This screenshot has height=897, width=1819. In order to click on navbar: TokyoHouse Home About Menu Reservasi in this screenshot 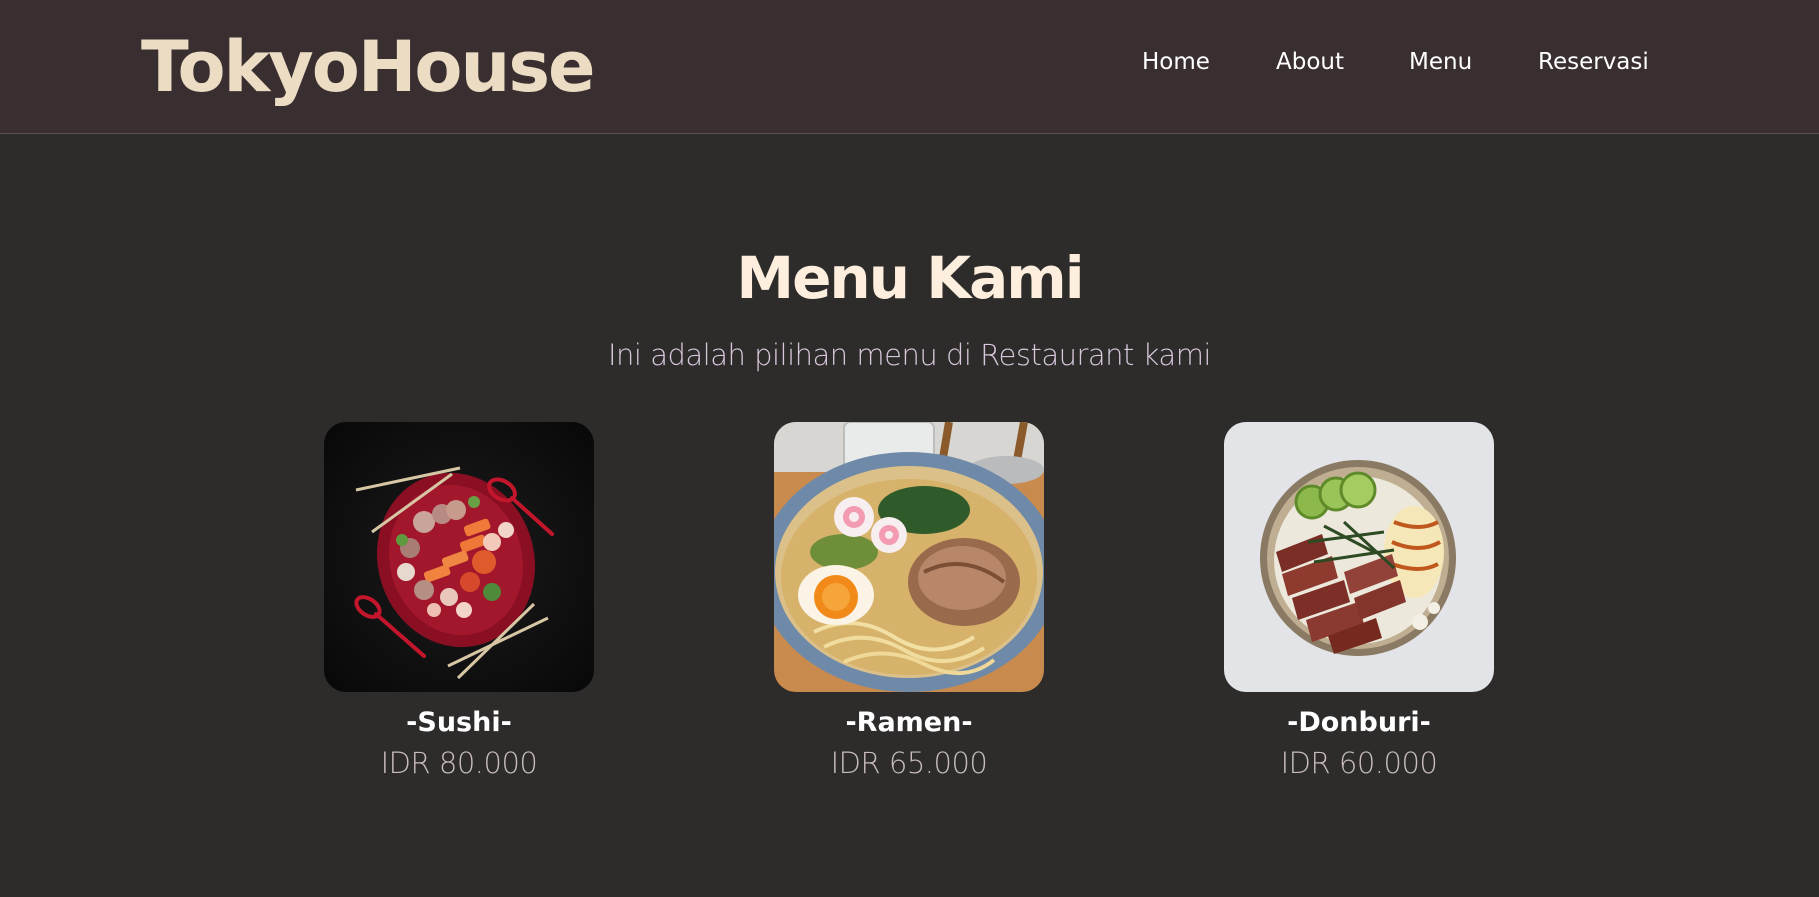, I will do `click(909, 67)`.